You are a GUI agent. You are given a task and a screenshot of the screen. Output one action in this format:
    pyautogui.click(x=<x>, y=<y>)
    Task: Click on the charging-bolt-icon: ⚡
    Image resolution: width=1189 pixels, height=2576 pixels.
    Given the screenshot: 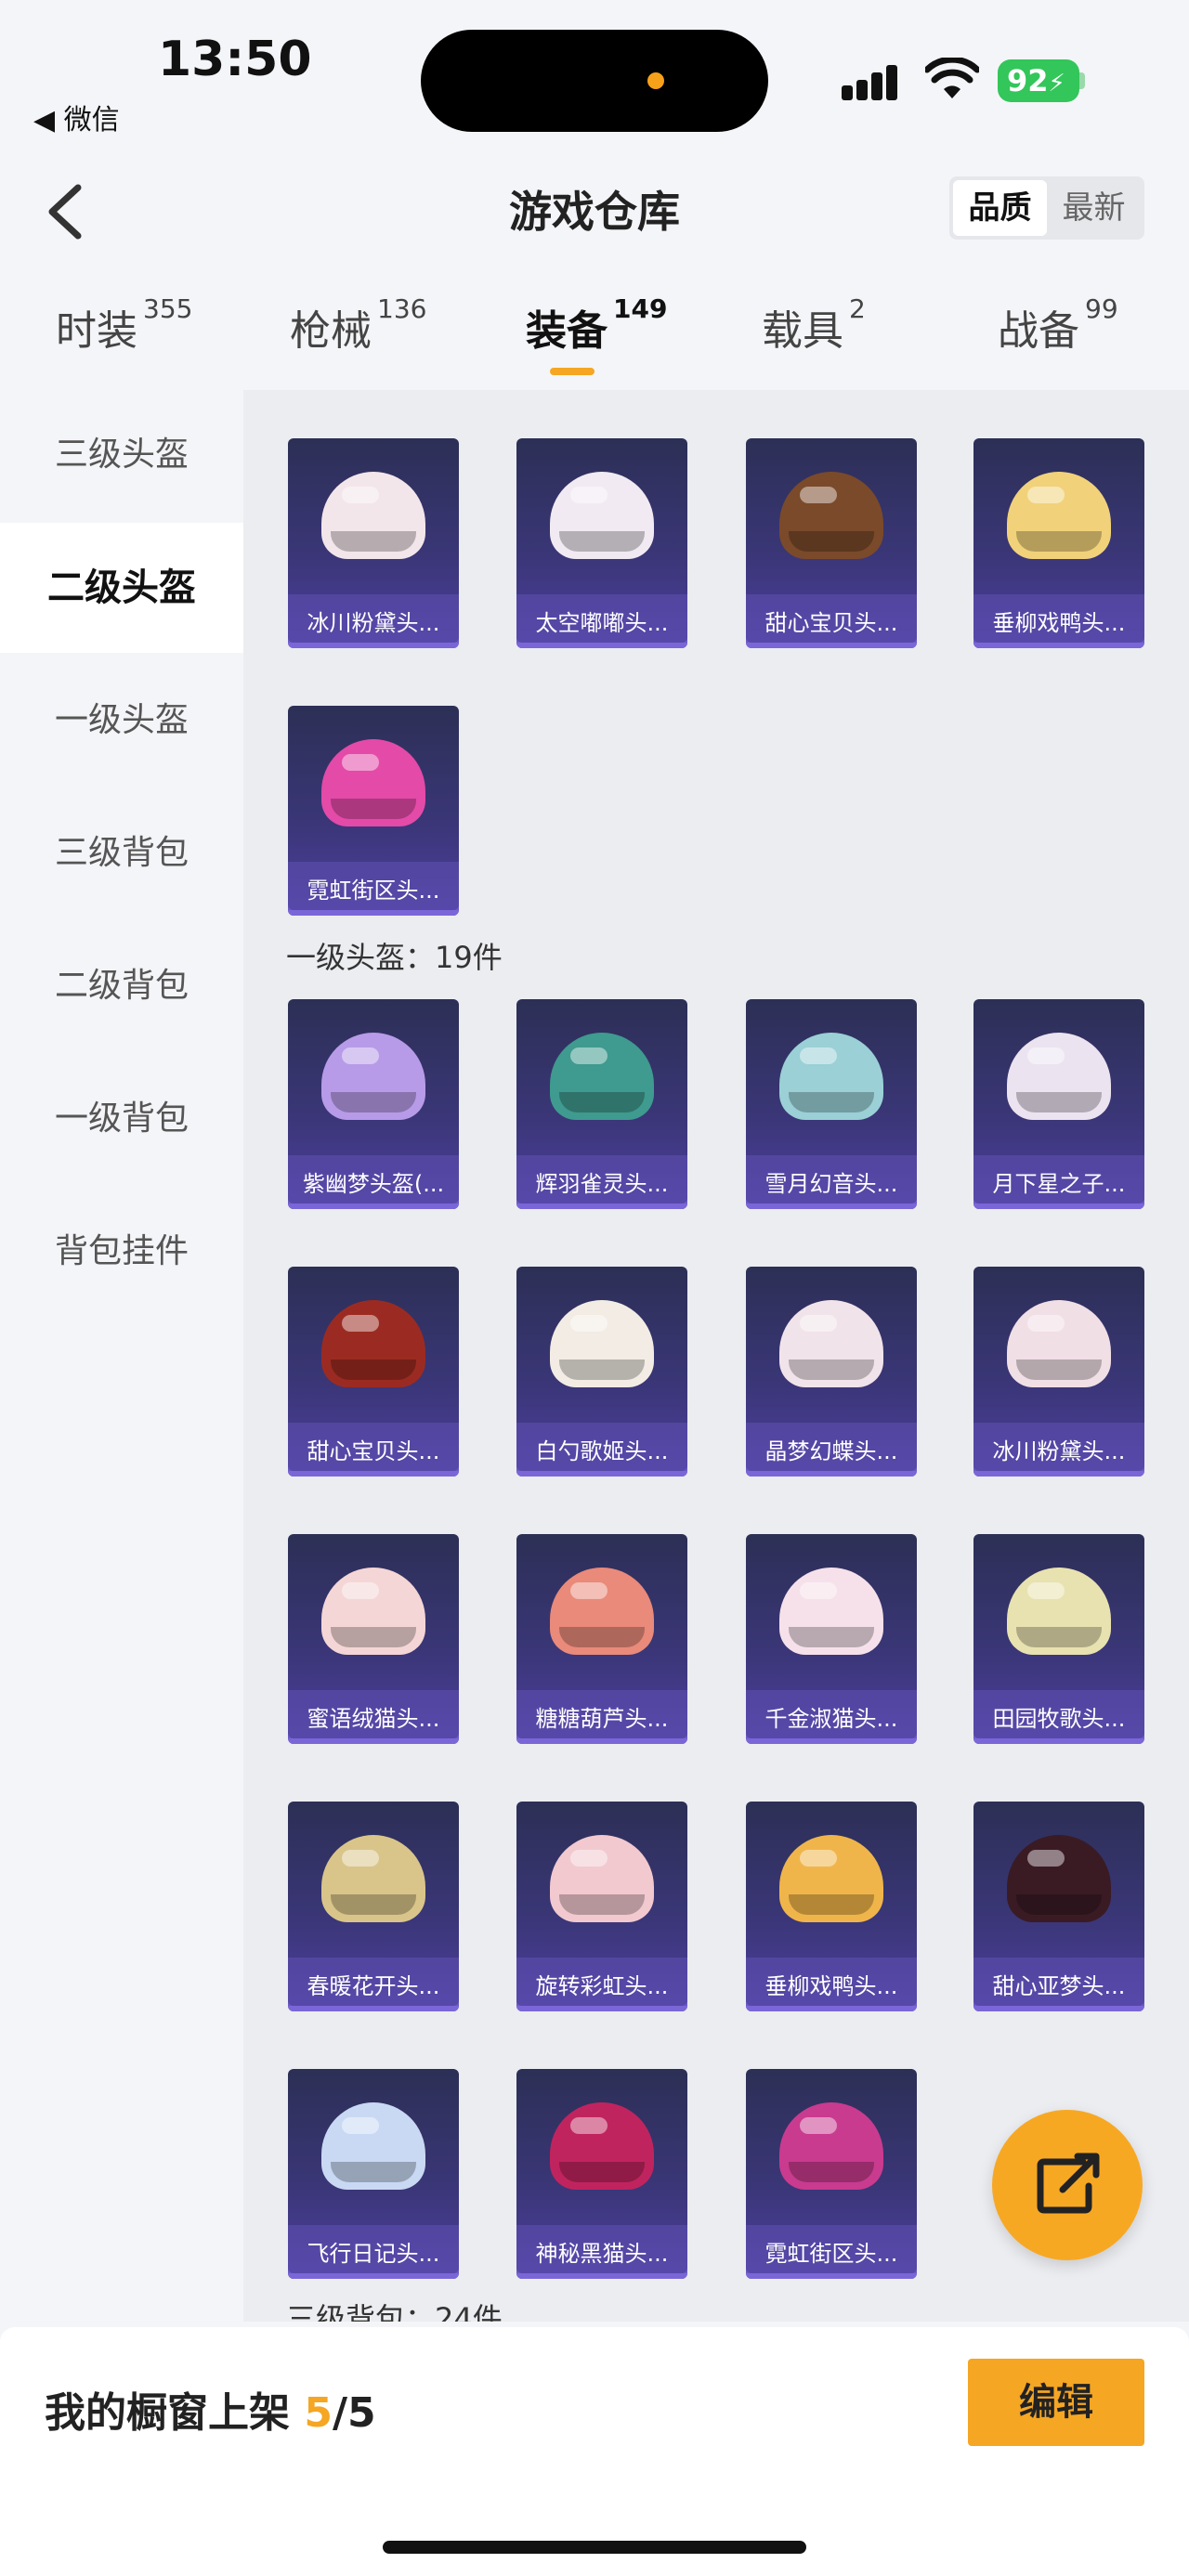 What is the action you would take?
    pyautogui.click(x=1056, y=84)
    